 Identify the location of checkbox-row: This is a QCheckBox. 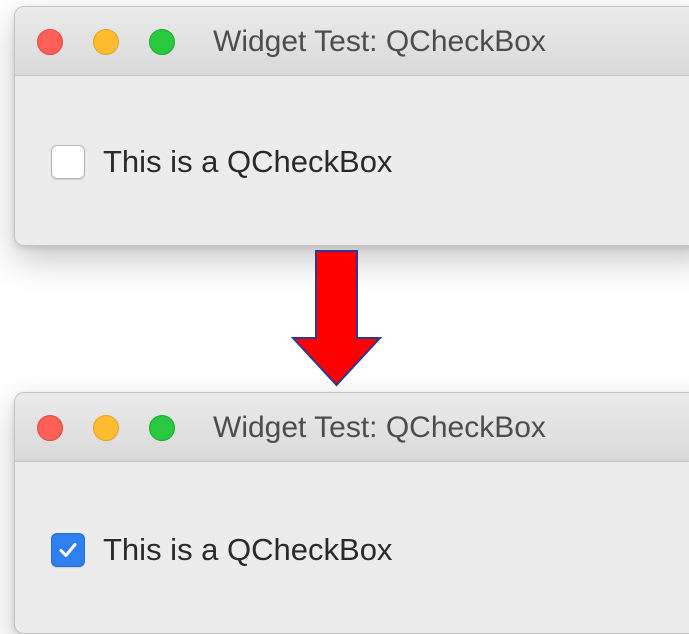
(221, 550).